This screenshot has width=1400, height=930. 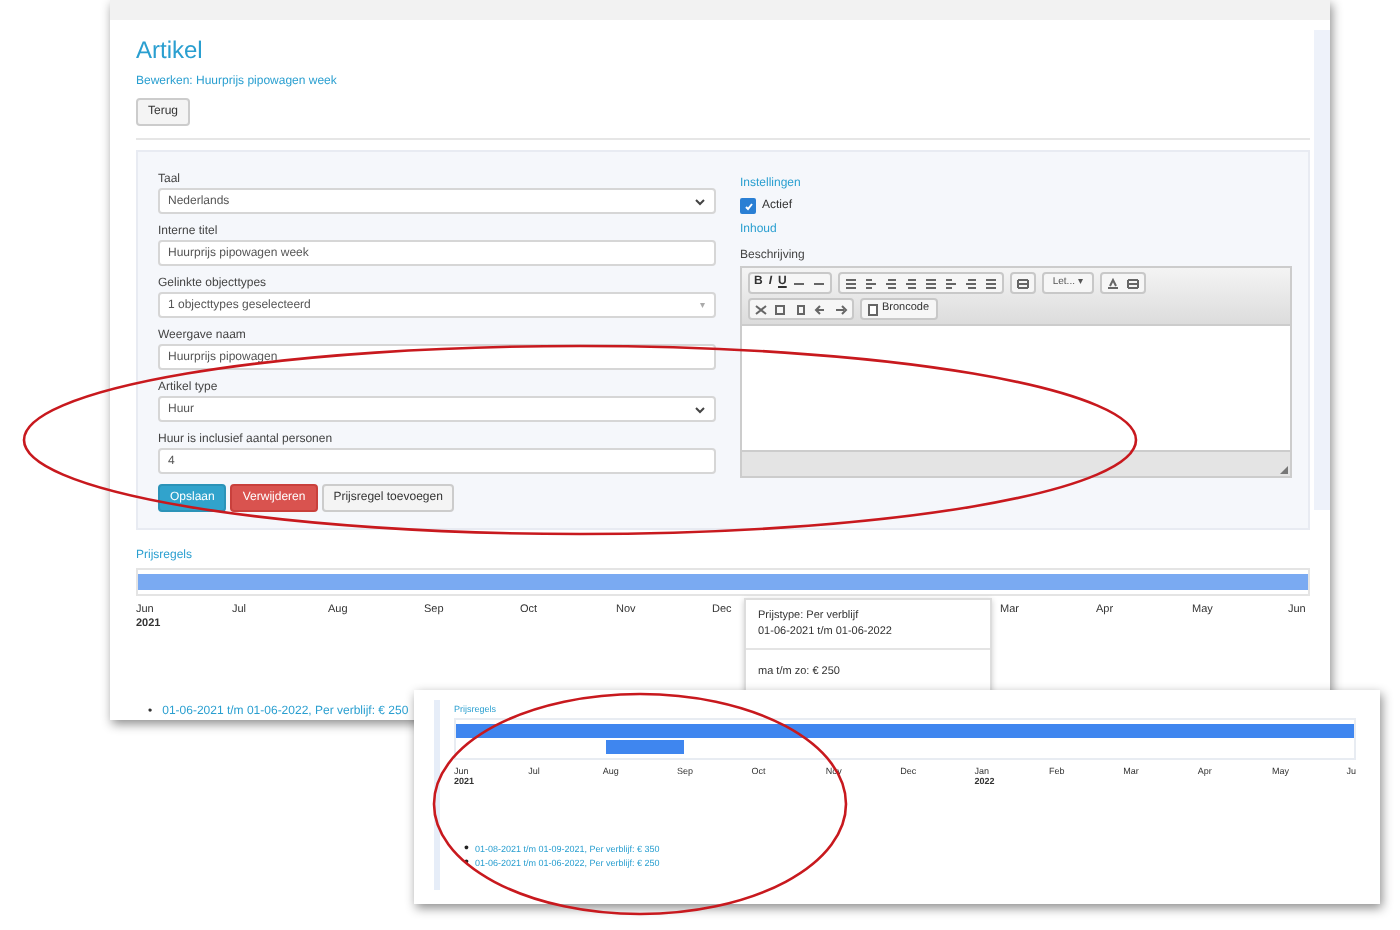 What do you see at coordinates (748, 206) in the screenshot?
I see `checkbox` at bounding box center [748, 206].